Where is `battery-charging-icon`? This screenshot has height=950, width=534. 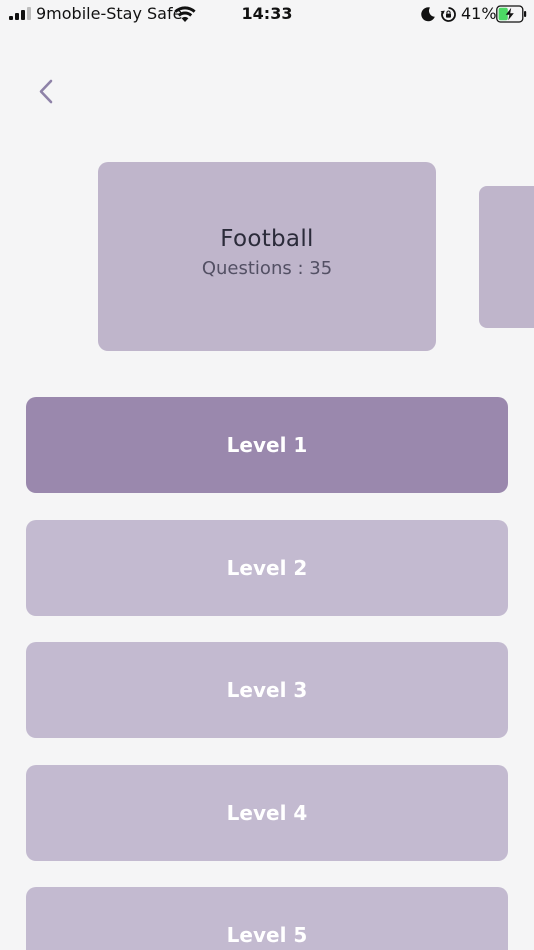
battery-charging-icon is located at coordinates (511, 14).